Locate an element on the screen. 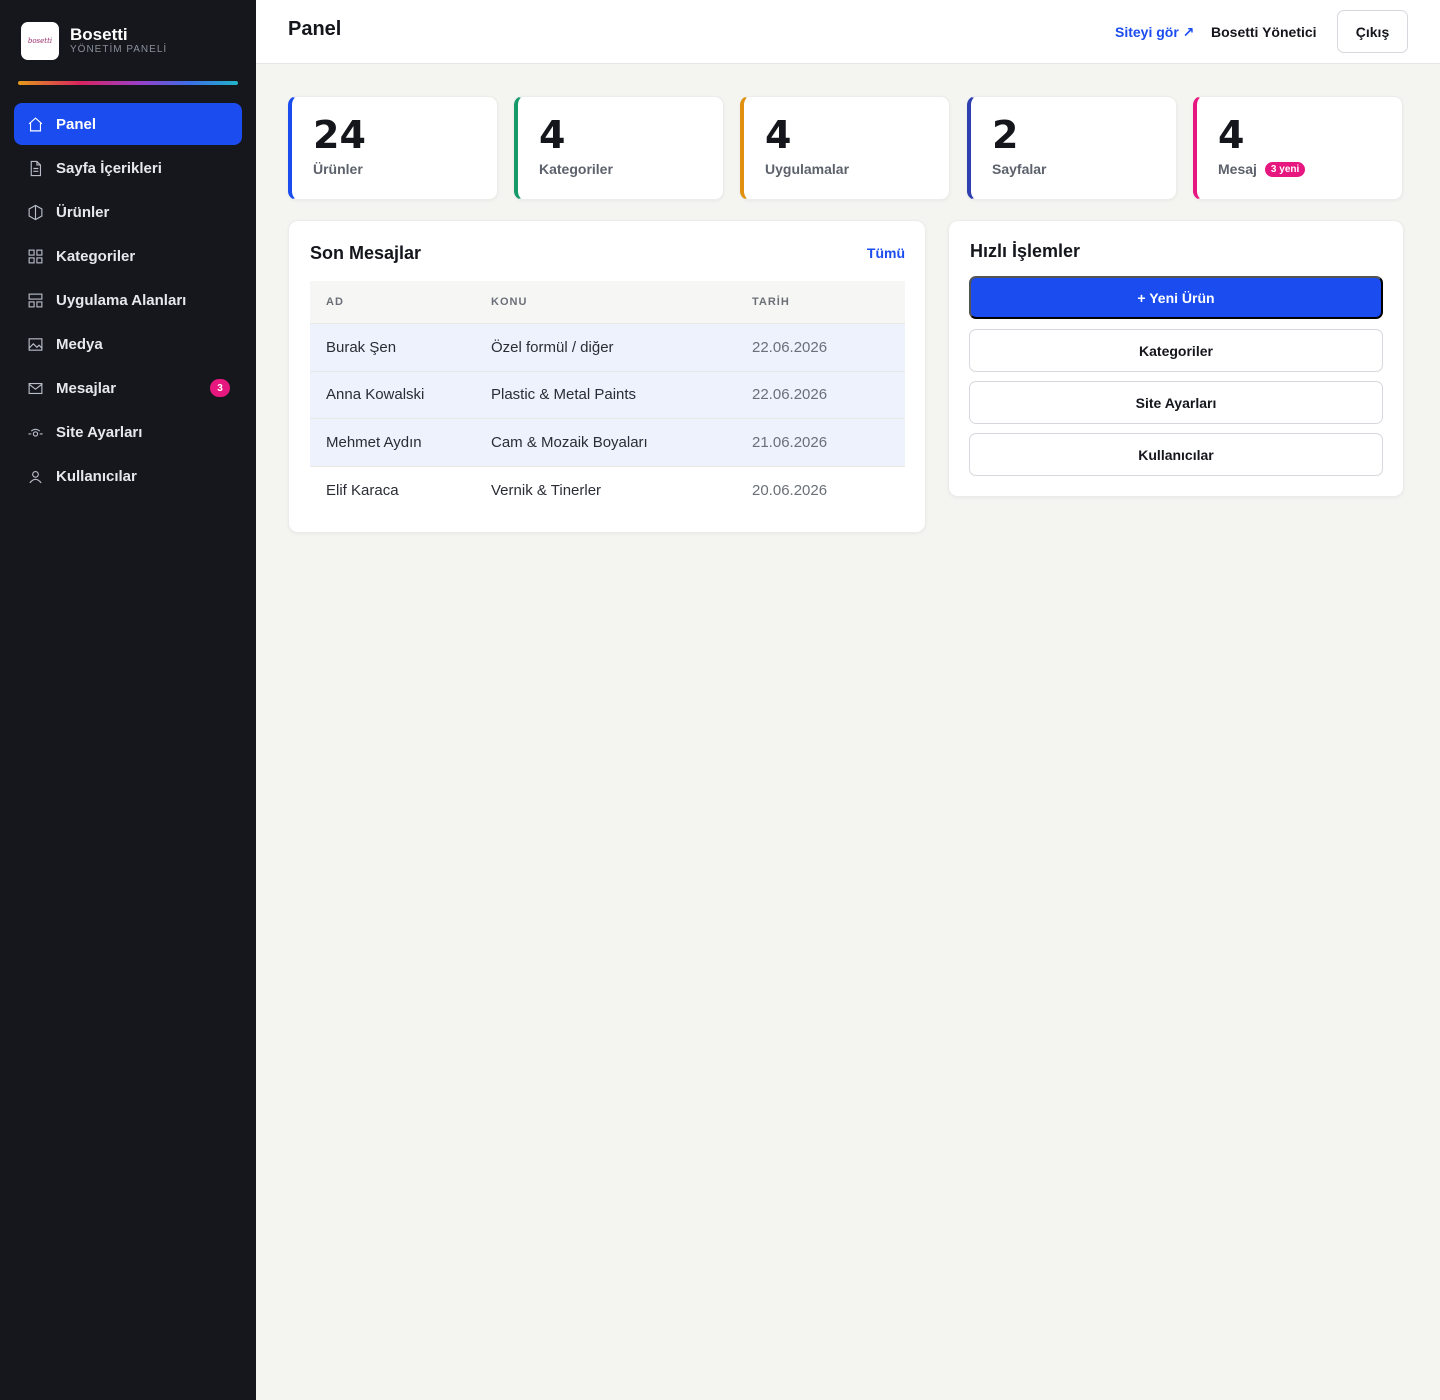 The width and height of the screenshot is (1440, 1400). view-all-link: Tümü is located at coordinates (886, 253).